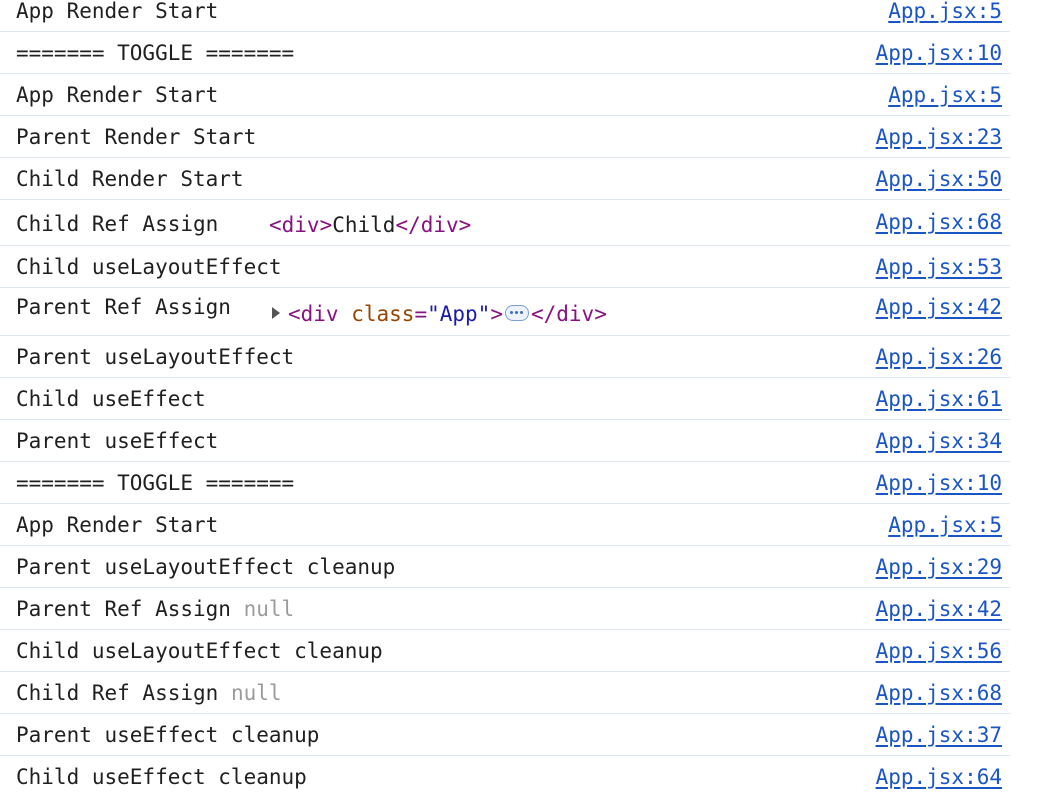 Image resolution: width=1042 pixels, height=810 pixels. What do you see at coordinates (123, 307) in the screenshot?
I see `message-text: Parent Ref Assign` at bounding box center [123, 307].